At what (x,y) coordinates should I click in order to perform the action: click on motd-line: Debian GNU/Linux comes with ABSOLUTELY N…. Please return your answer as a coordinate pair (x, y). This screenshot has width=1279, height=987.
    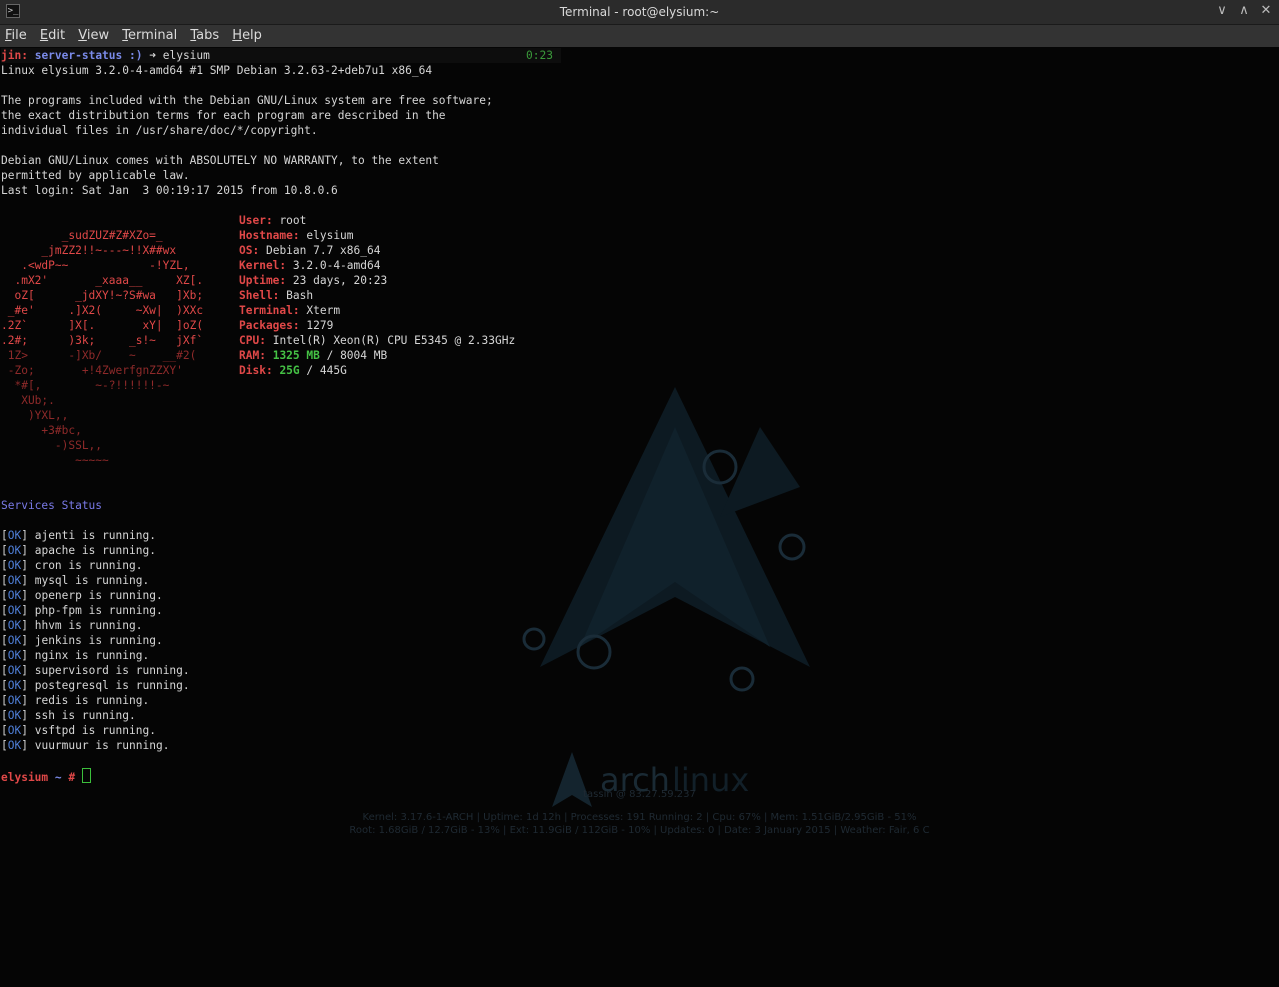
    Looking at the image, I should click on (220, 160).